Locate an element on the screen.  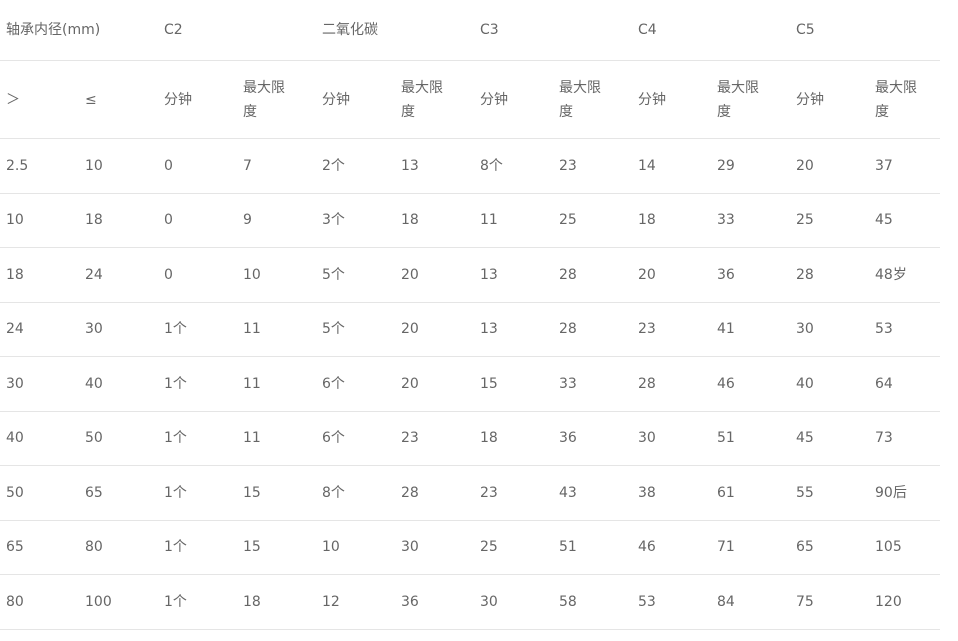
table-cell: 75 is located at coordinates (830, 602).